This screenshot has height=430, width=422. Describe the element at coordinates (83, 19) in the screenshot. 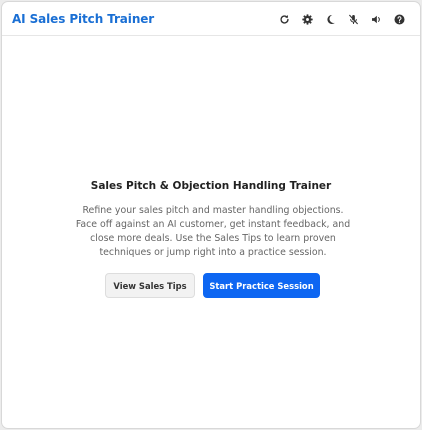

I see `app-title: AI Sales Pitch Trainer` at that location.